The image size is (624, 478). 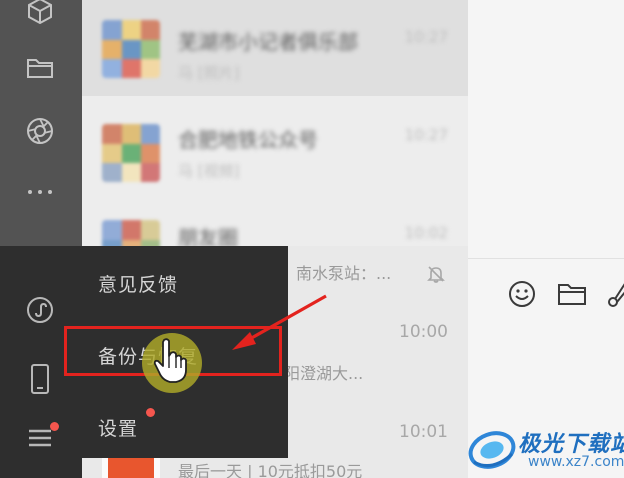 I want to click on cube-icon, so click(x=40, y=14).